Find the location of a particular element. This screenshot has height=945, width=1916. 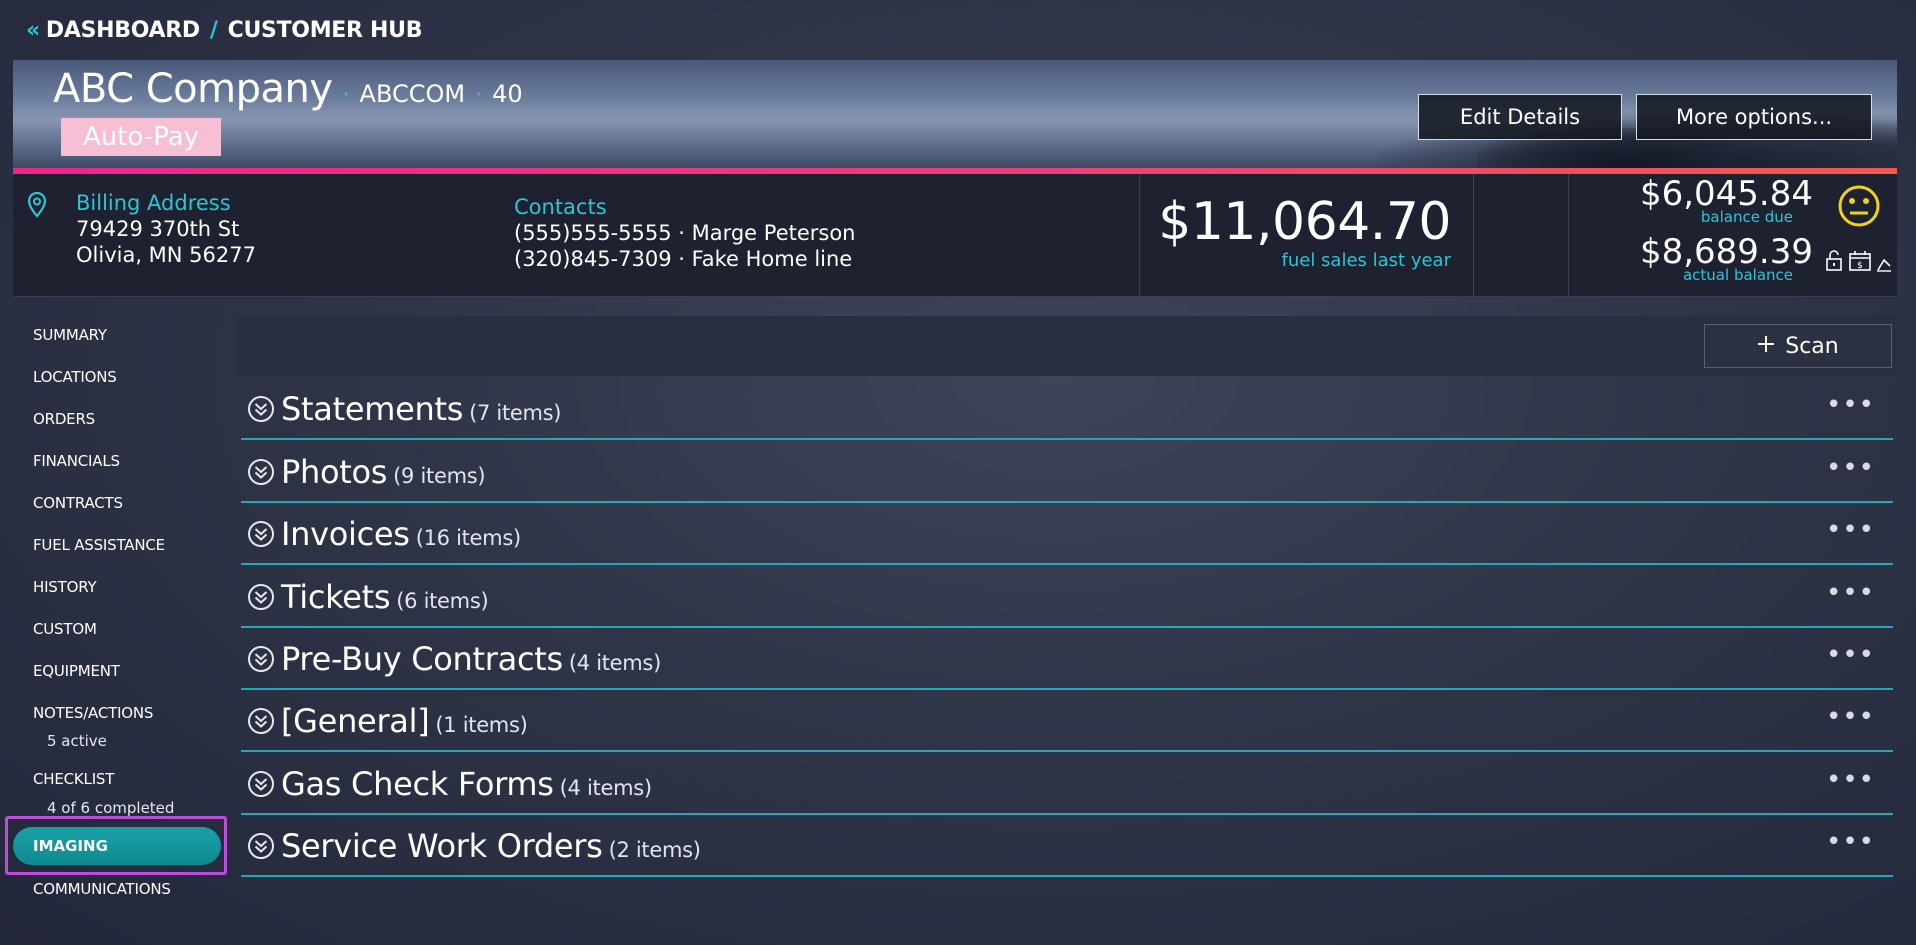

sidebar-item-locations: LOCATIONS is located at coordinates (75, 377).